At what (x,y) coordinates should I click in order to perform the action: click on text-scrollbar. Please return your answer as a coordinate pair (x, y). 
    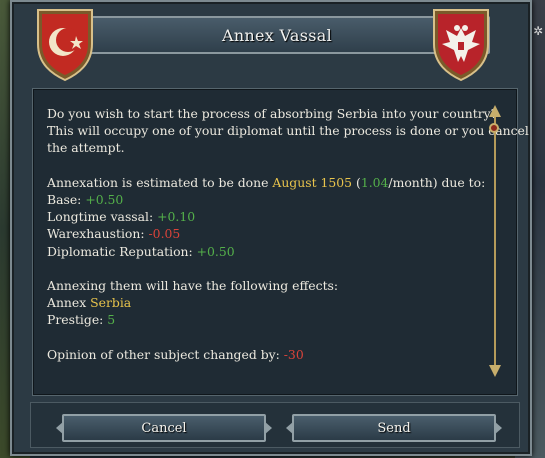
    Looking at the image, I should click on (495, 241).